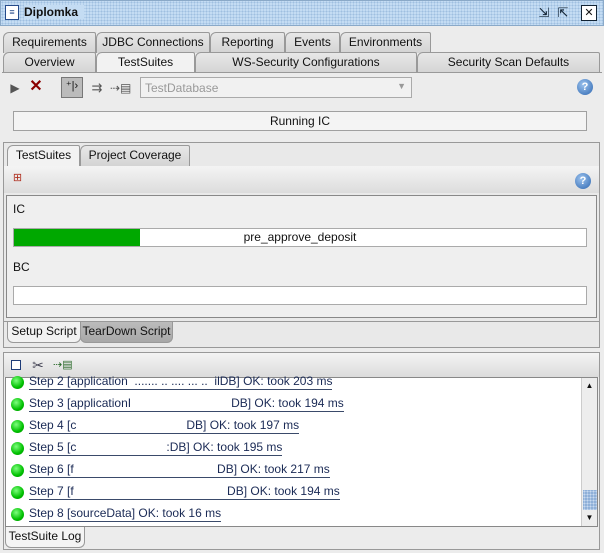 This screenshot has height=553, width=604. Describe the element at coordinates (179, 470) in the screenshot. I see `log-item-link: Step 6 [f DB] OK: took 217 ms` at that location.